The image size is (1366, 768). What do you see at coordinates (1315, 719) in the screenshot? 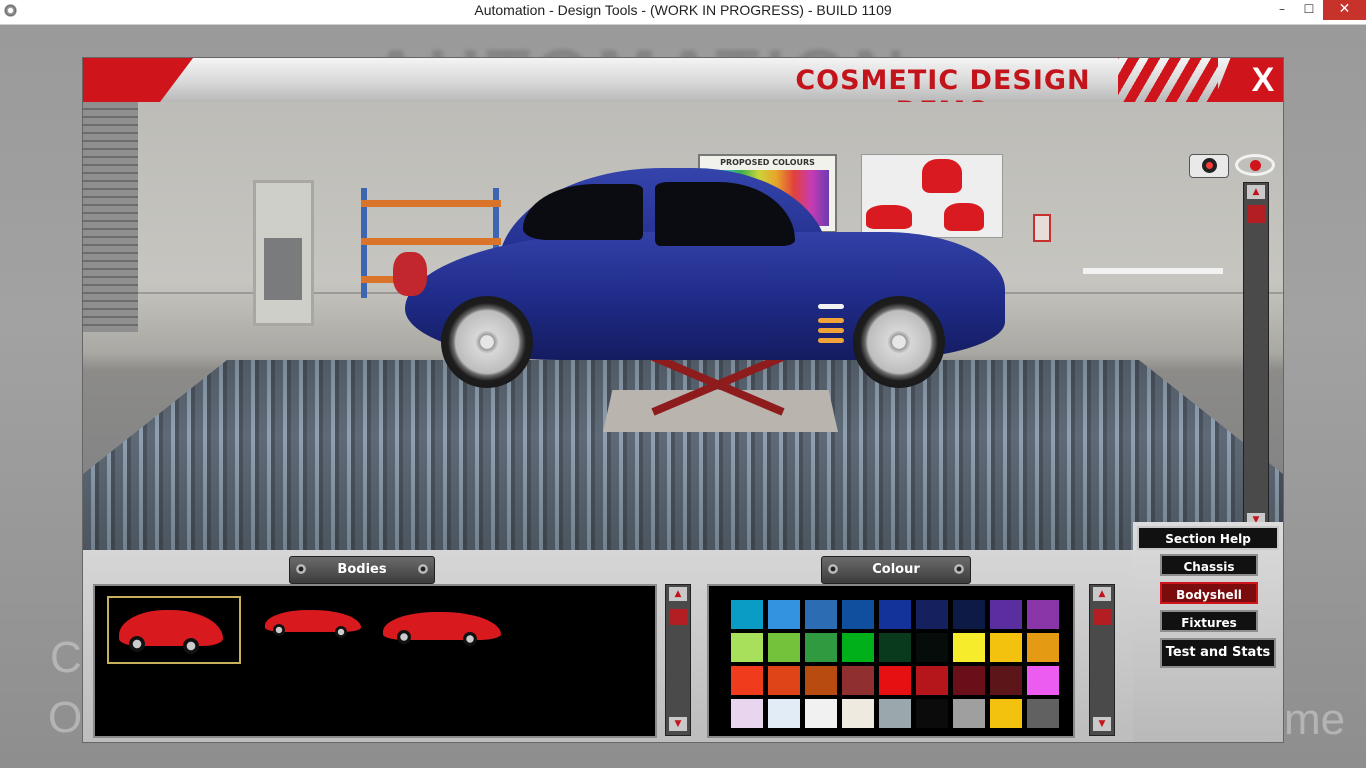
I see `background-text: me` at bounding box center [1315, 719].